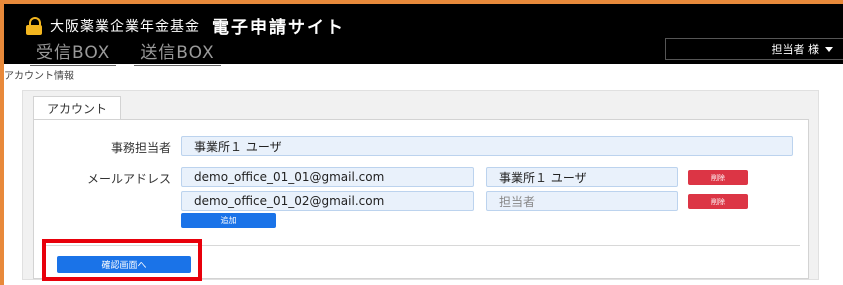  What do you see at coordinates (177, 52) in the screenshot?
I see `tab-outbox: 送信BOX` at bounding box center [177, 52].